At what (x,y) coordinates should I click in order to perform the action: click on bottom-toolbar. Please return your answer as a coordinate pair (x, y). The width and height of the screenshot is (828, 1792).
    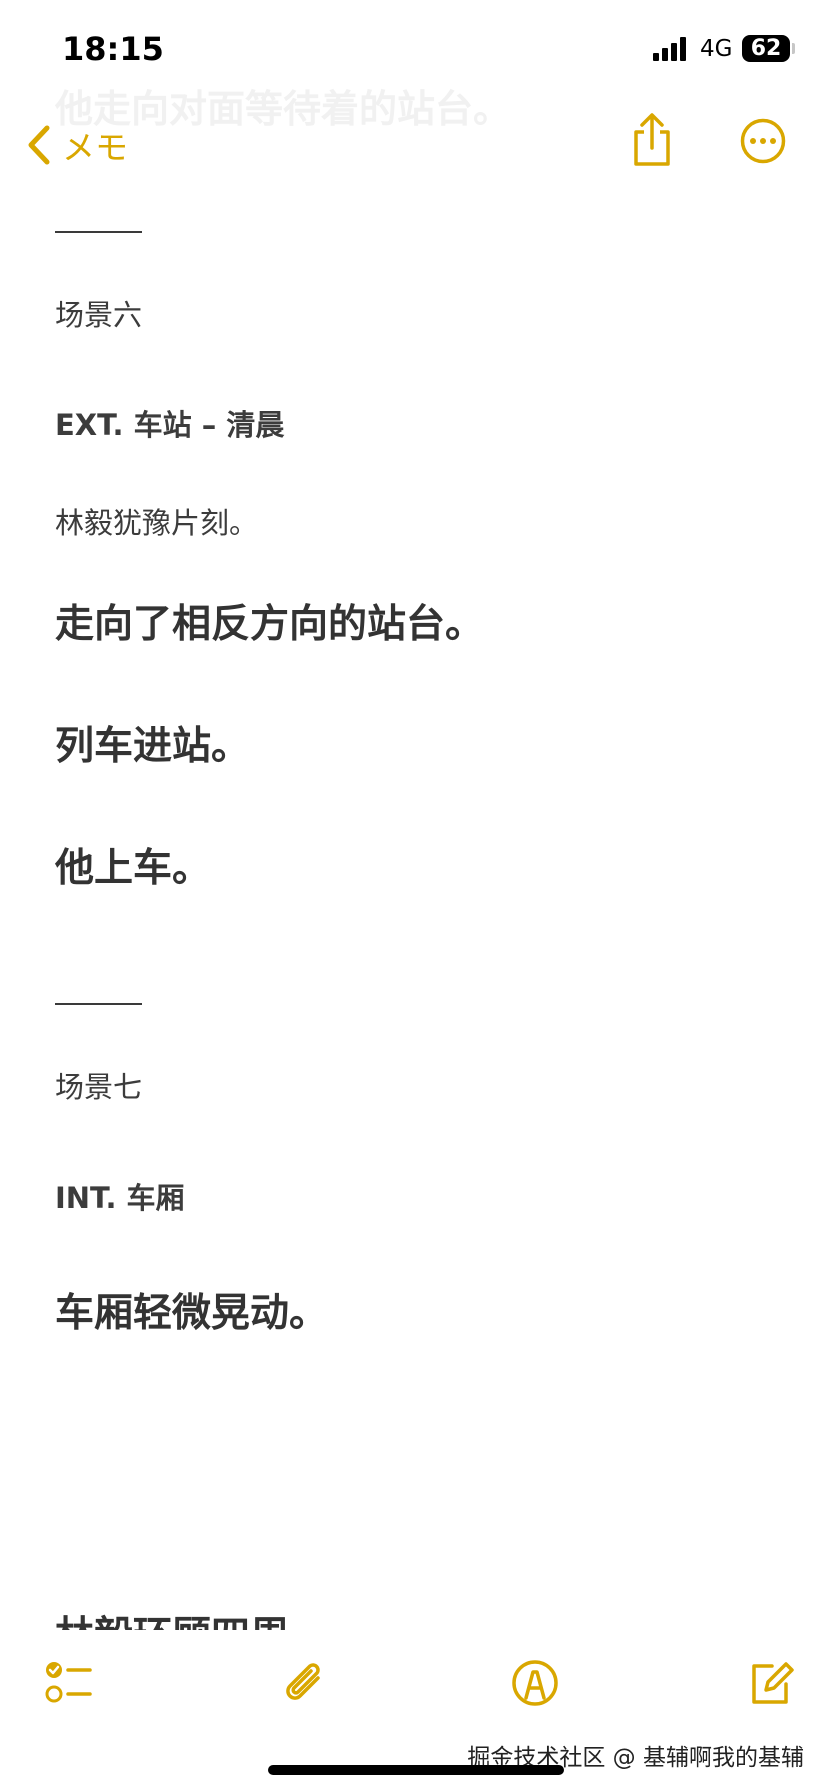
    Looking at the image, I should click on (414, 1685).